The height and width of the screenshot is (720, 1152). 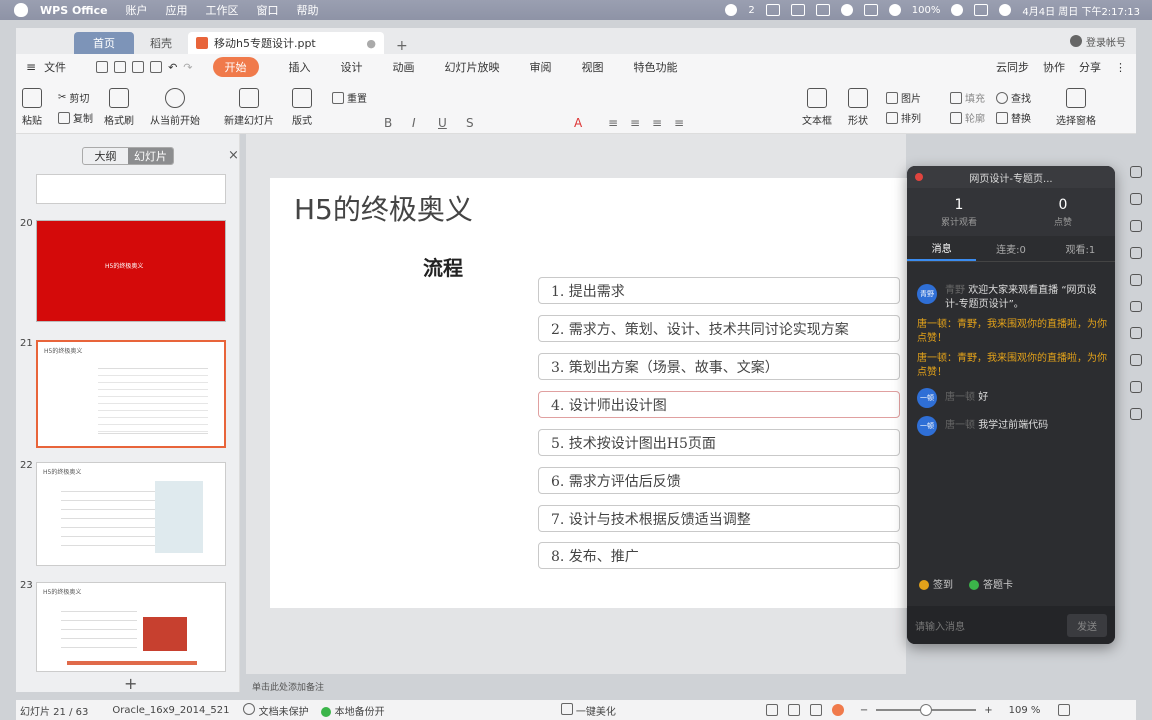 What do you see at coordinates (797, 10) in the screenshot?
I see `home-icon` at bounding box center [797, 10].